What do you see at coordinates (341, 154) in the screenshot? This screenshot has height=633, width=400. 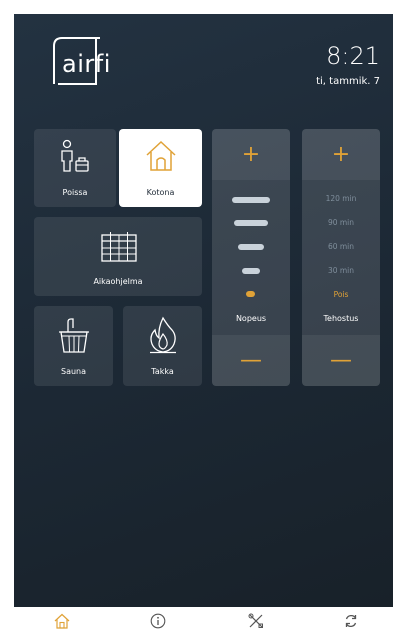 I see `boost-increase-button: +` at bounding box center [341, 154].